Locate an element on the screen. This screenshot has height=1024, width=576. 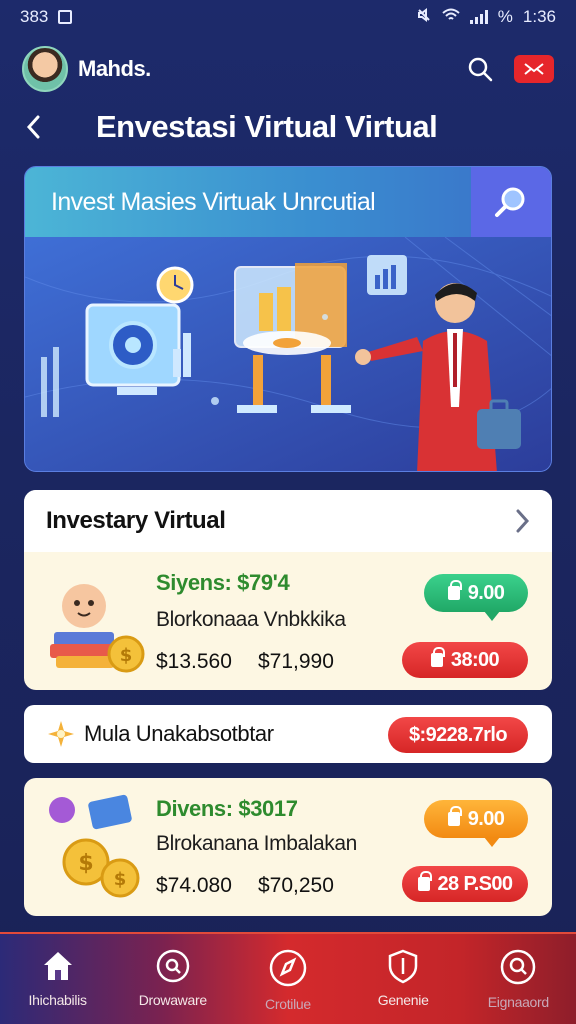
nav-item-discover: Drowaware is located at coordinates (173, 978).